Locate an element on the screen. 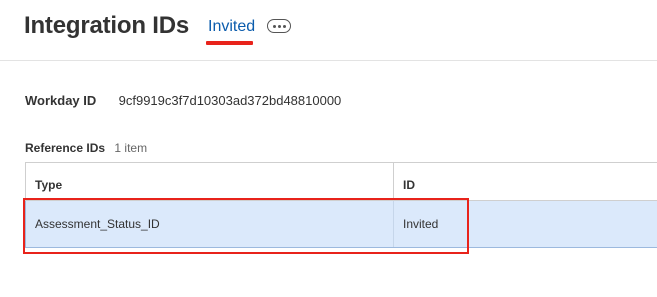  reference-ids-section-title: Reference IDs 1 item is located at coordinates (86, 148).